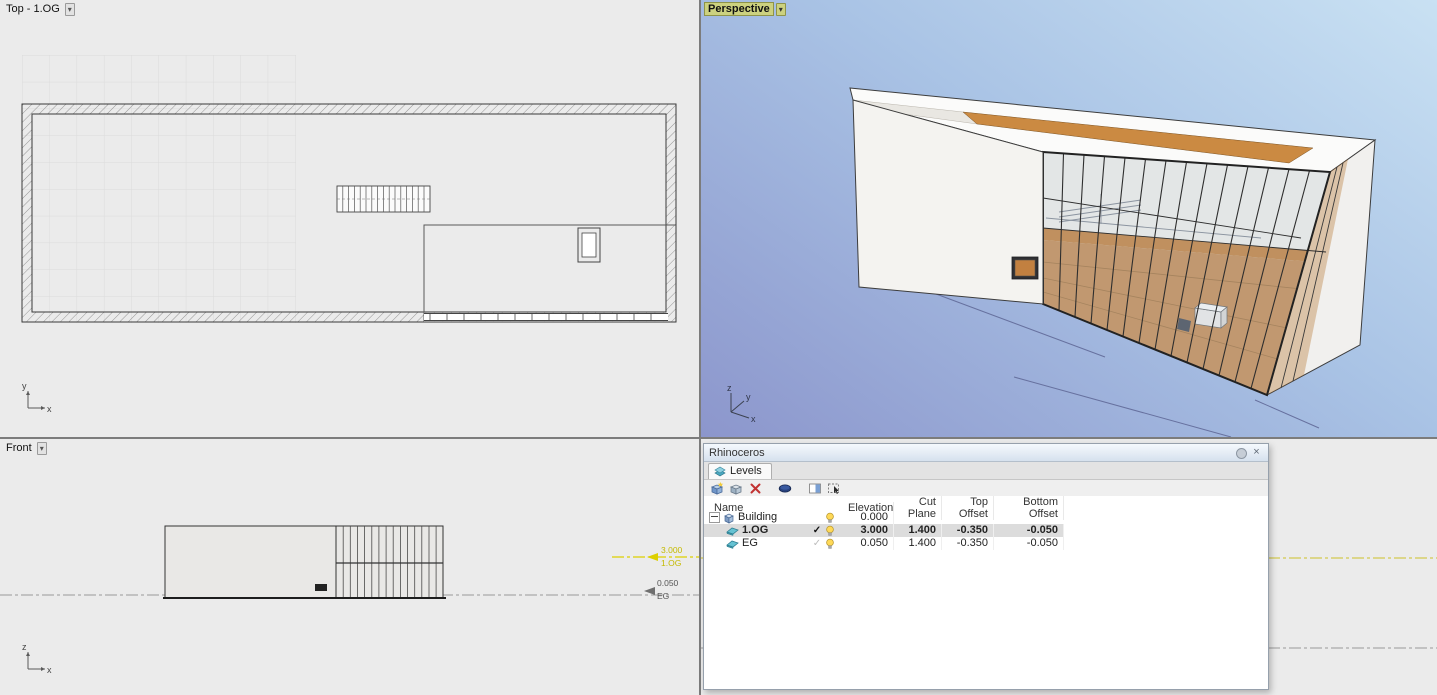  I want to click on cut-plane-icon, so click(785, 488).